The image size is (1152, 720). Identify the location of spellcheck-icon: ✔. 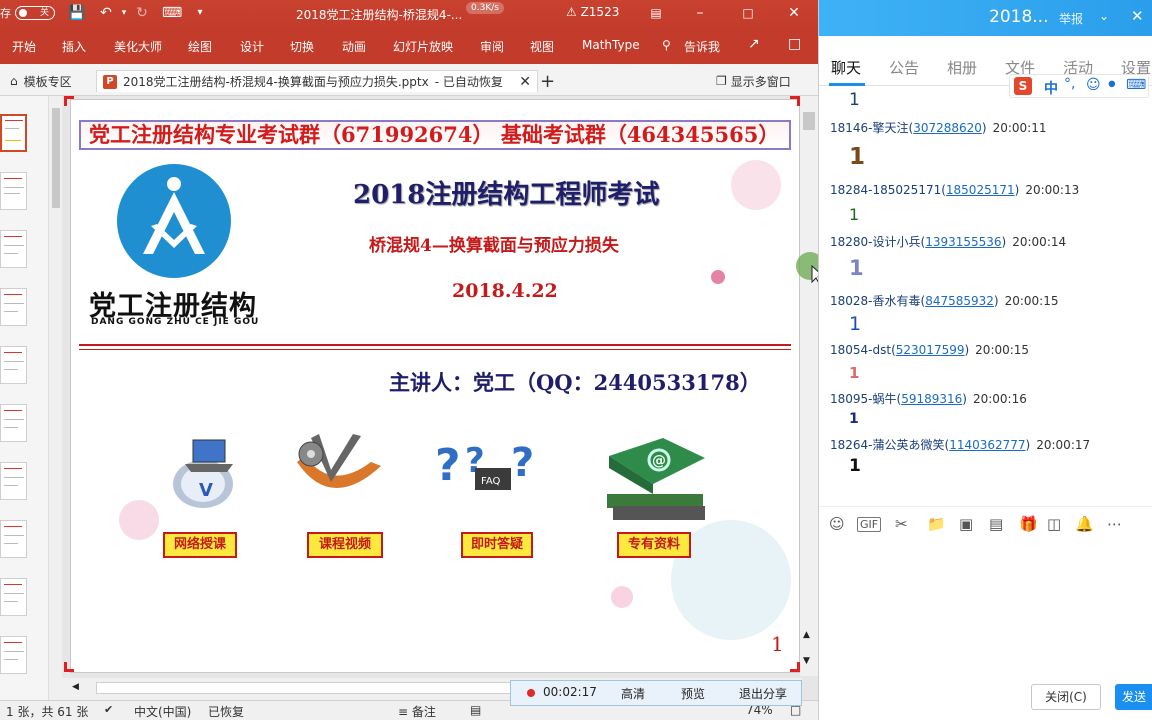
(108, 709).